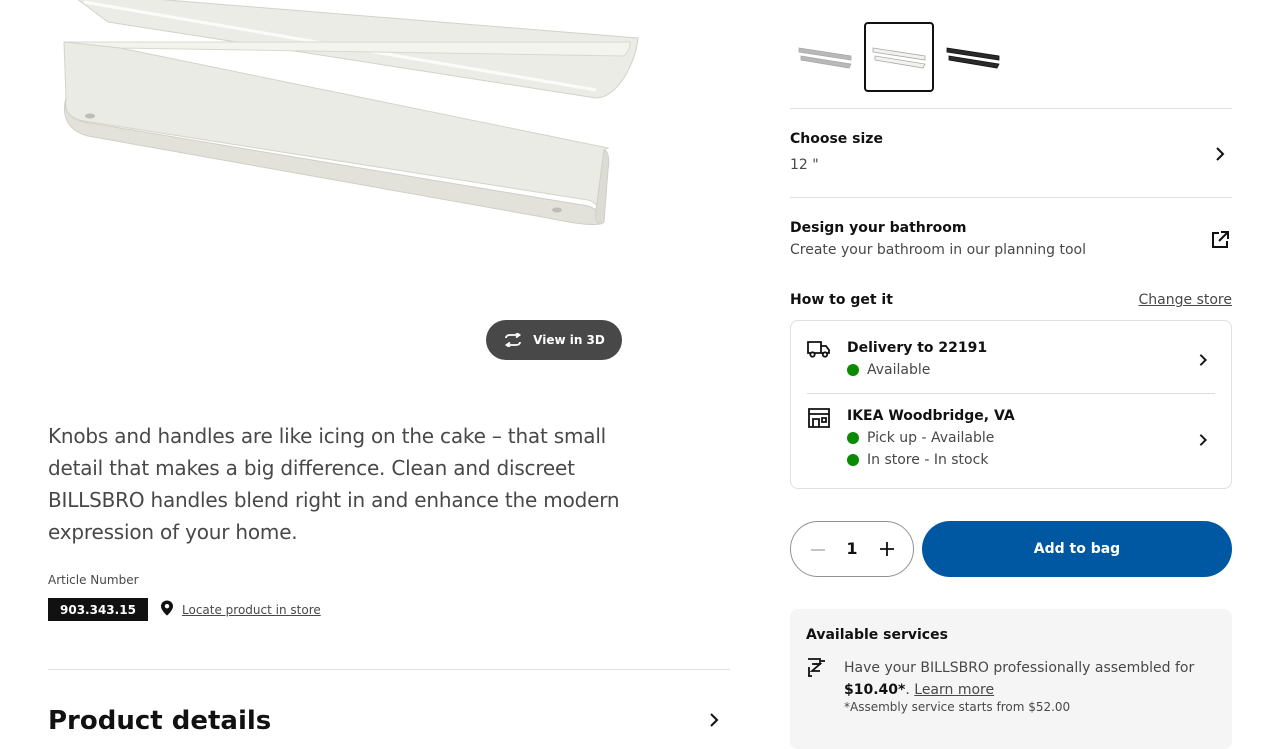 The height and width of the screenshot is (749, 1280). What do you see at coordinates (1185, 300) in the screenshot?
I see `change-store-link: Change store` at bounding box center [1185, 300].